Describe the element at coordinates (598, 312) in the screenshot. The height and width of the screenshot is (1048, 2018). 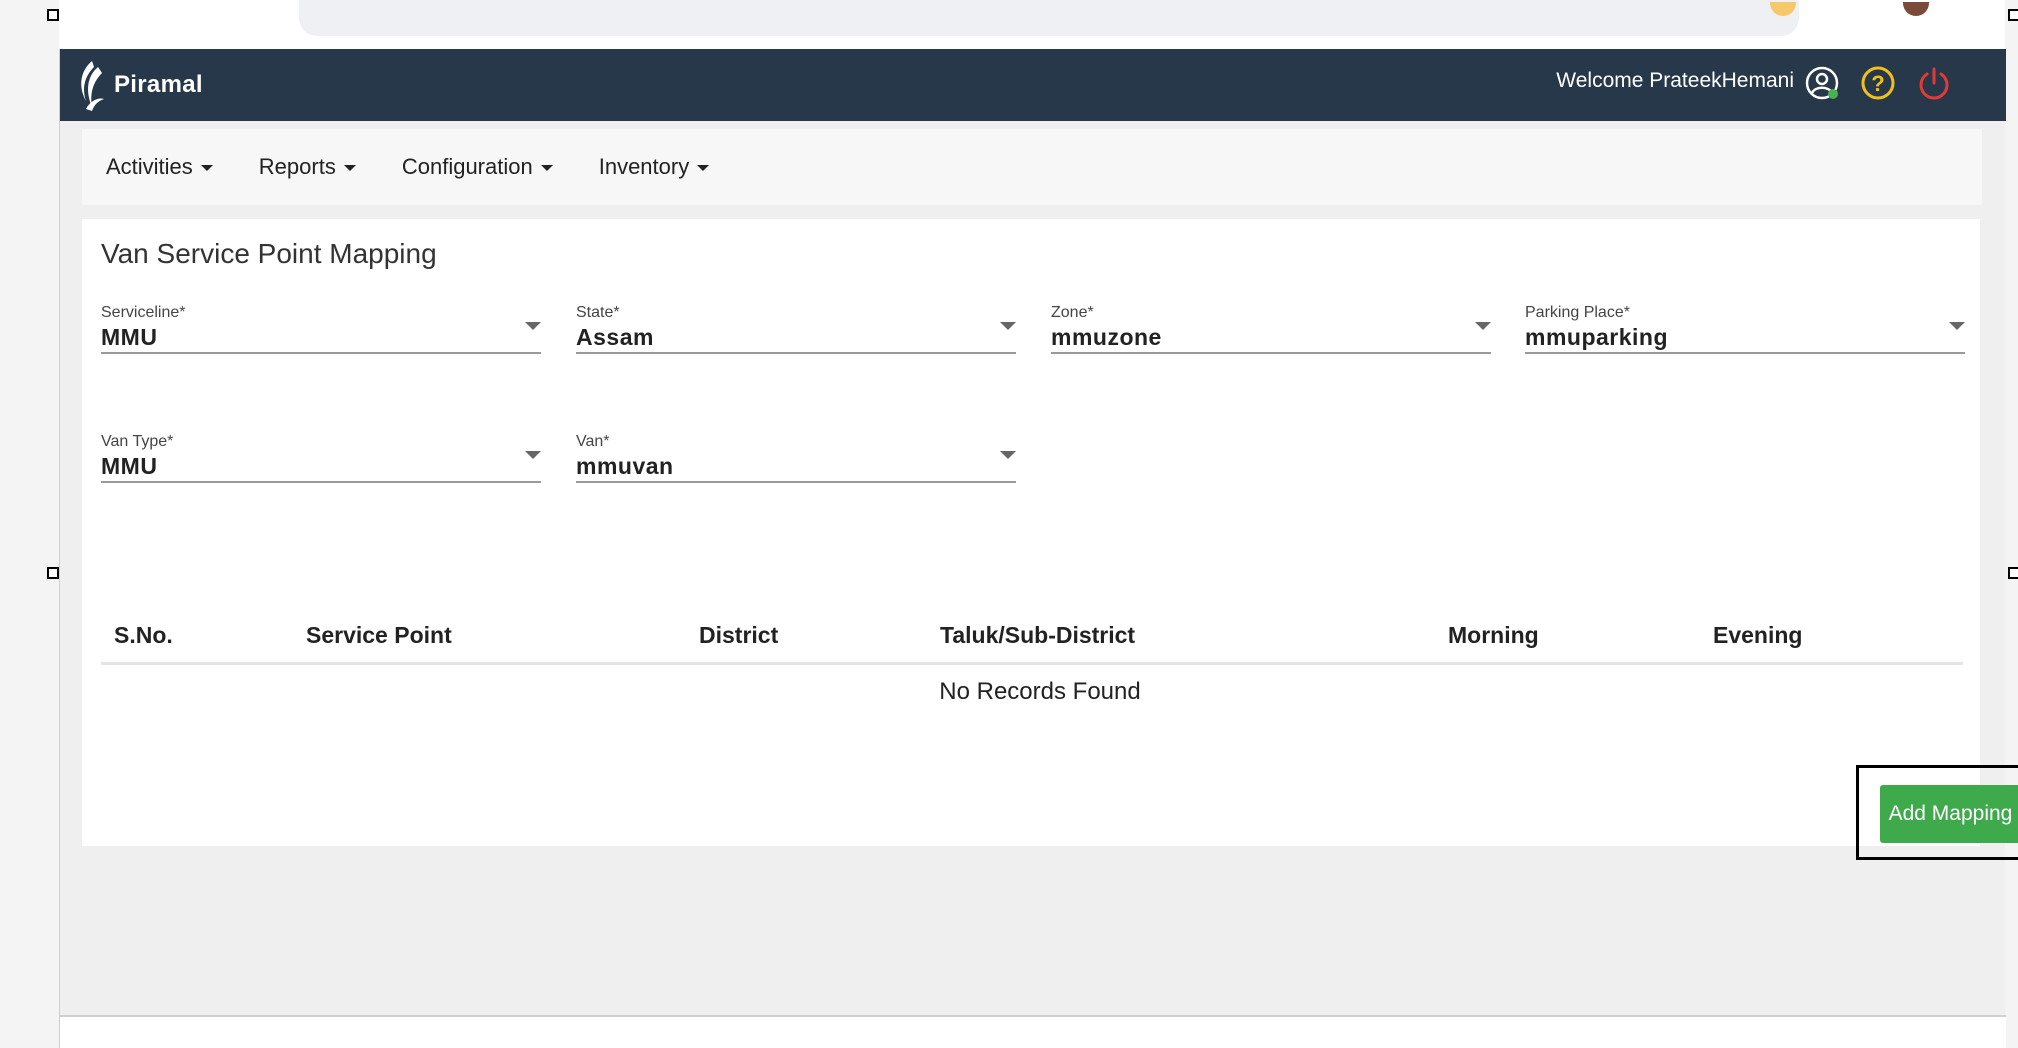
I see `field-label: State*` at that location.